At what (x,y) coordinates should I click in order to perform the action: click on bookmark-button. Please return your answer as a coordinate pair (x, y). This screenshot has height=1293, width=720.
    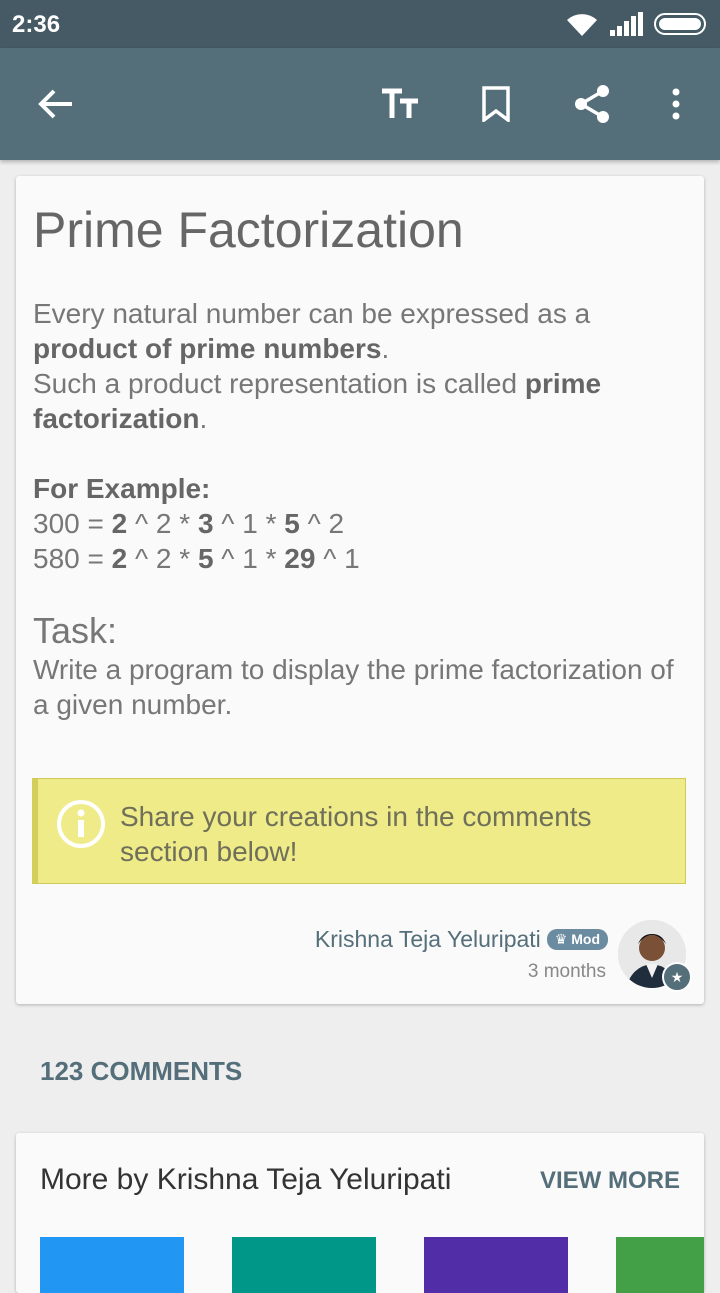
    Looking at the image, I should click on (496, 104).